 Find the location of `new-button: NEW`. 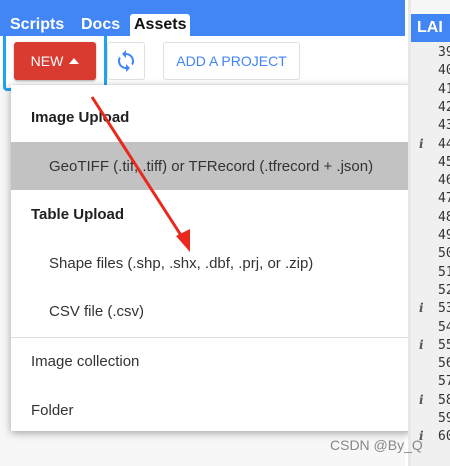

new-button: NEW is located at coordinates (55, 61).